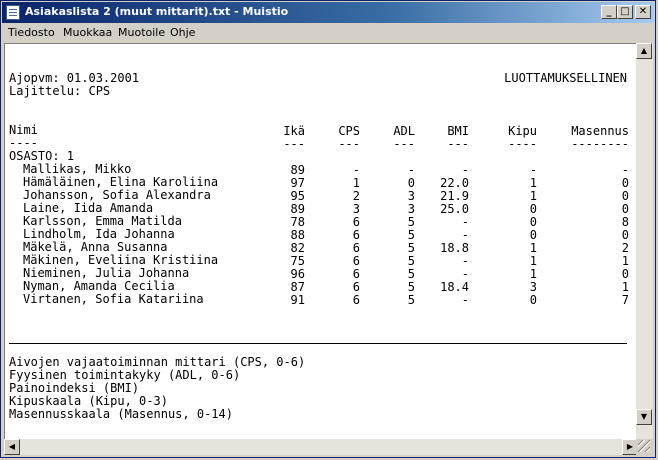 This screenshot has height=460, width=658. What do you see at coordinates (644, 242) in the screenshot?
I see `vertical-scrollbar: ▲ ▼` at bounding box center [644, 242].